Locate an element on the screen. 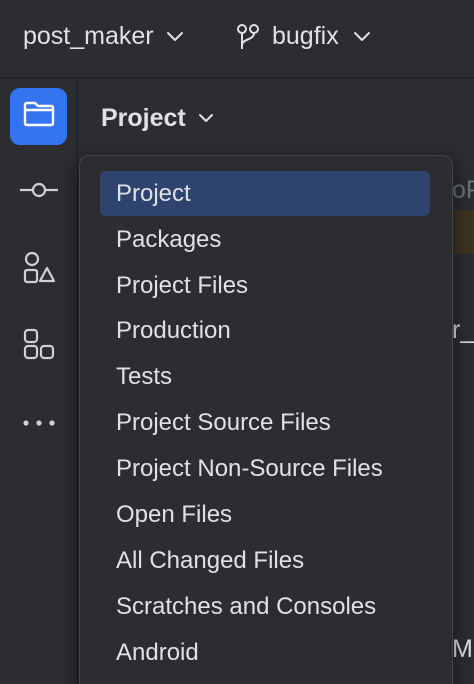 Image resolution: width=474 pixels, height=684 pixels. project-tool-button is located at coordinates (38, 116).